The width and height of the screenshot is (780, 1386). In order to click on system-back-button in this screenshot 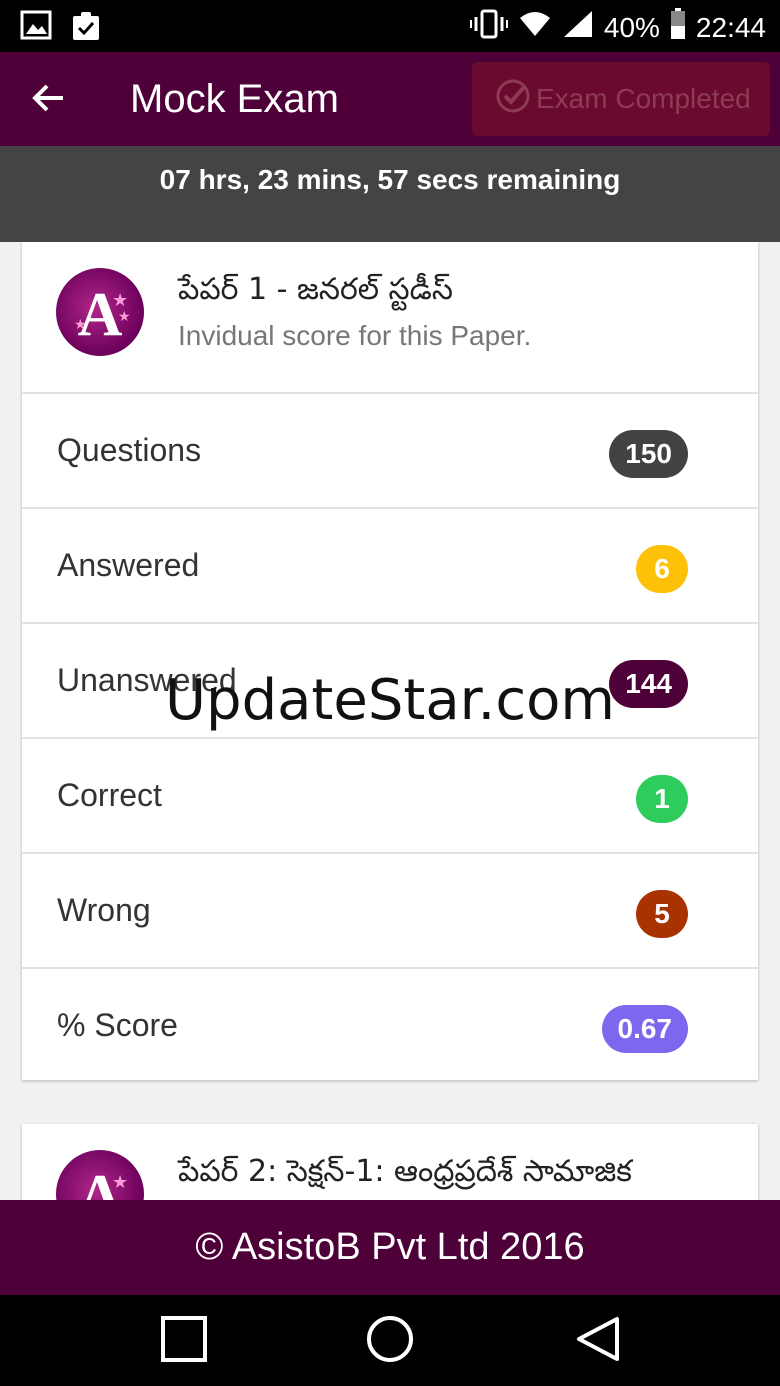, I will do `click(598, 1341)`.